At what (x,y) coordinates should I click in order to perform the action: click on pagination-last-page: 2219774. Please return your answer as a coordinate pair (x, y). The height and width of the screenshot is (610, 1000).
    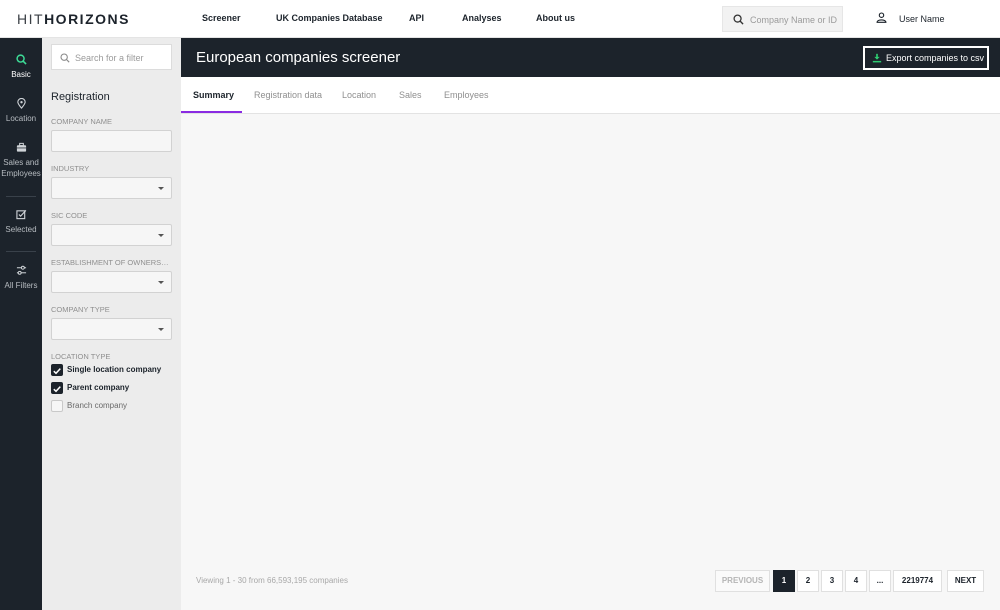
    Looking at the image, I should click on (917, 581).